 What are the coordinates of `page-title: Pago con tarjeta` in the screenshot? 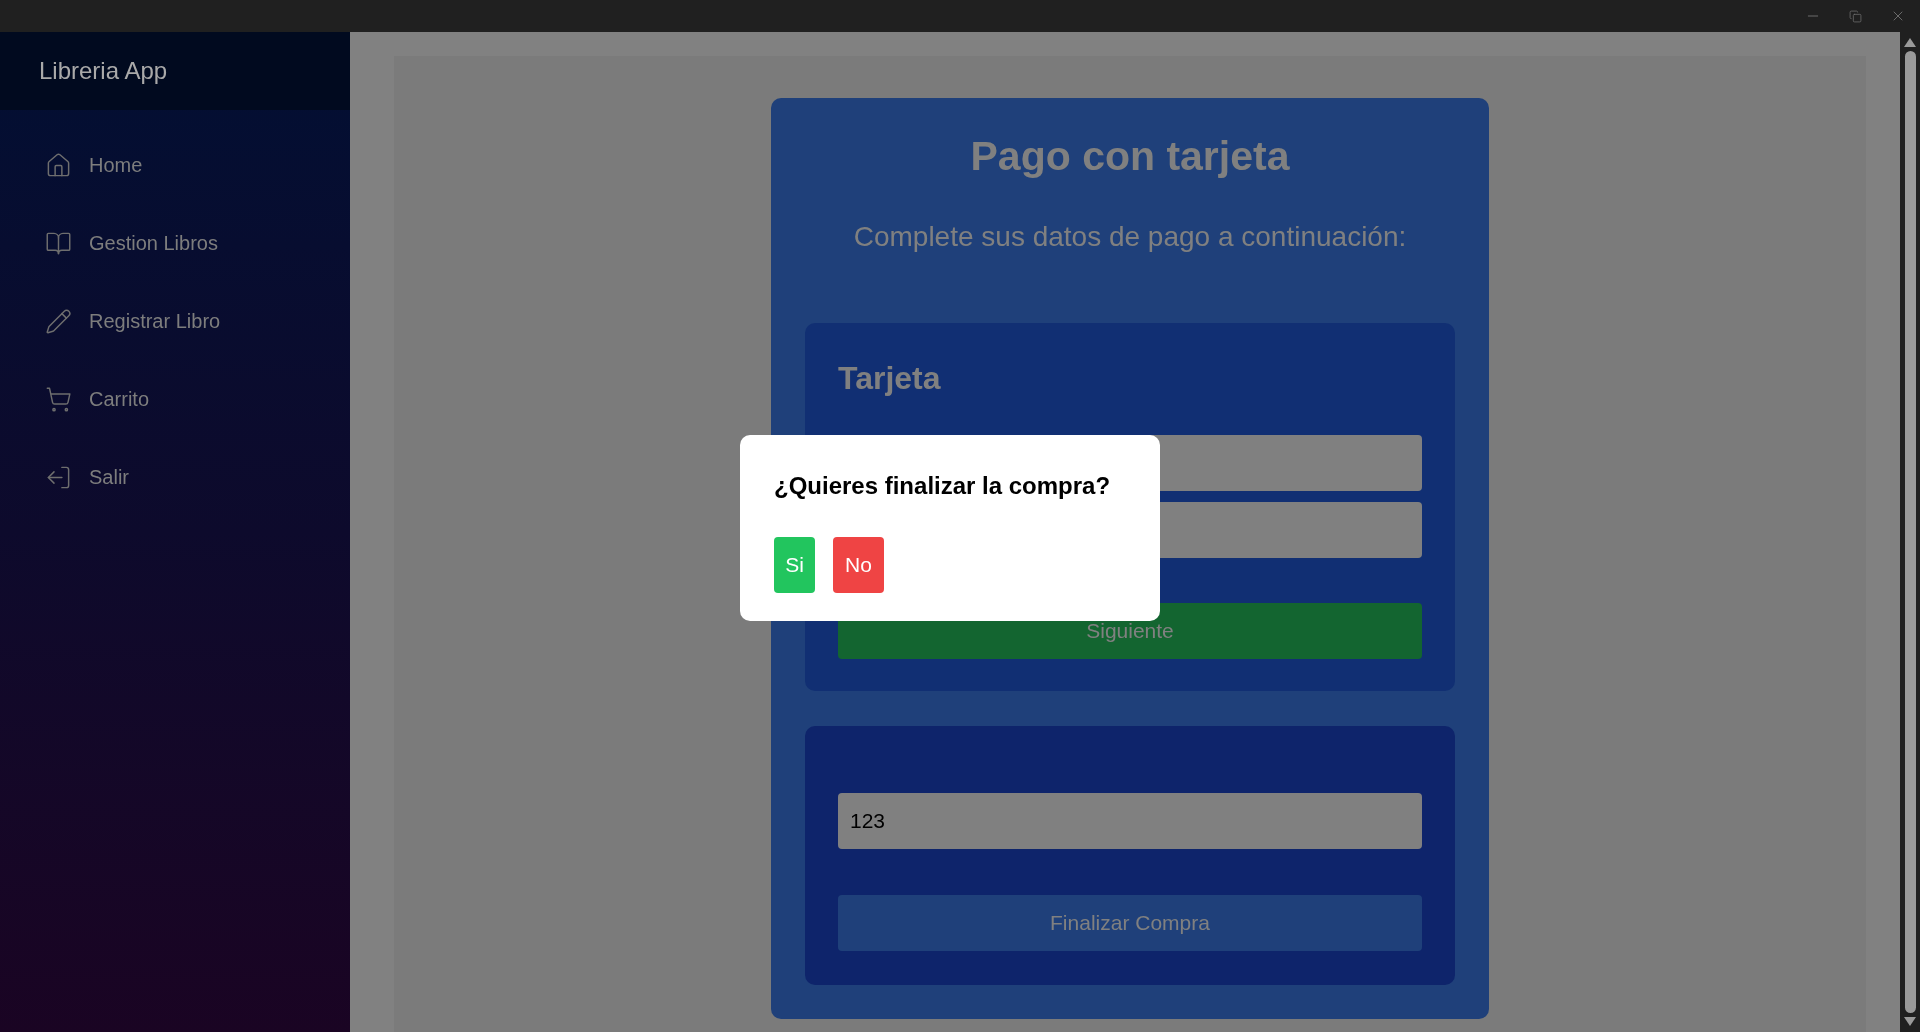 It's located at (1130, 156).